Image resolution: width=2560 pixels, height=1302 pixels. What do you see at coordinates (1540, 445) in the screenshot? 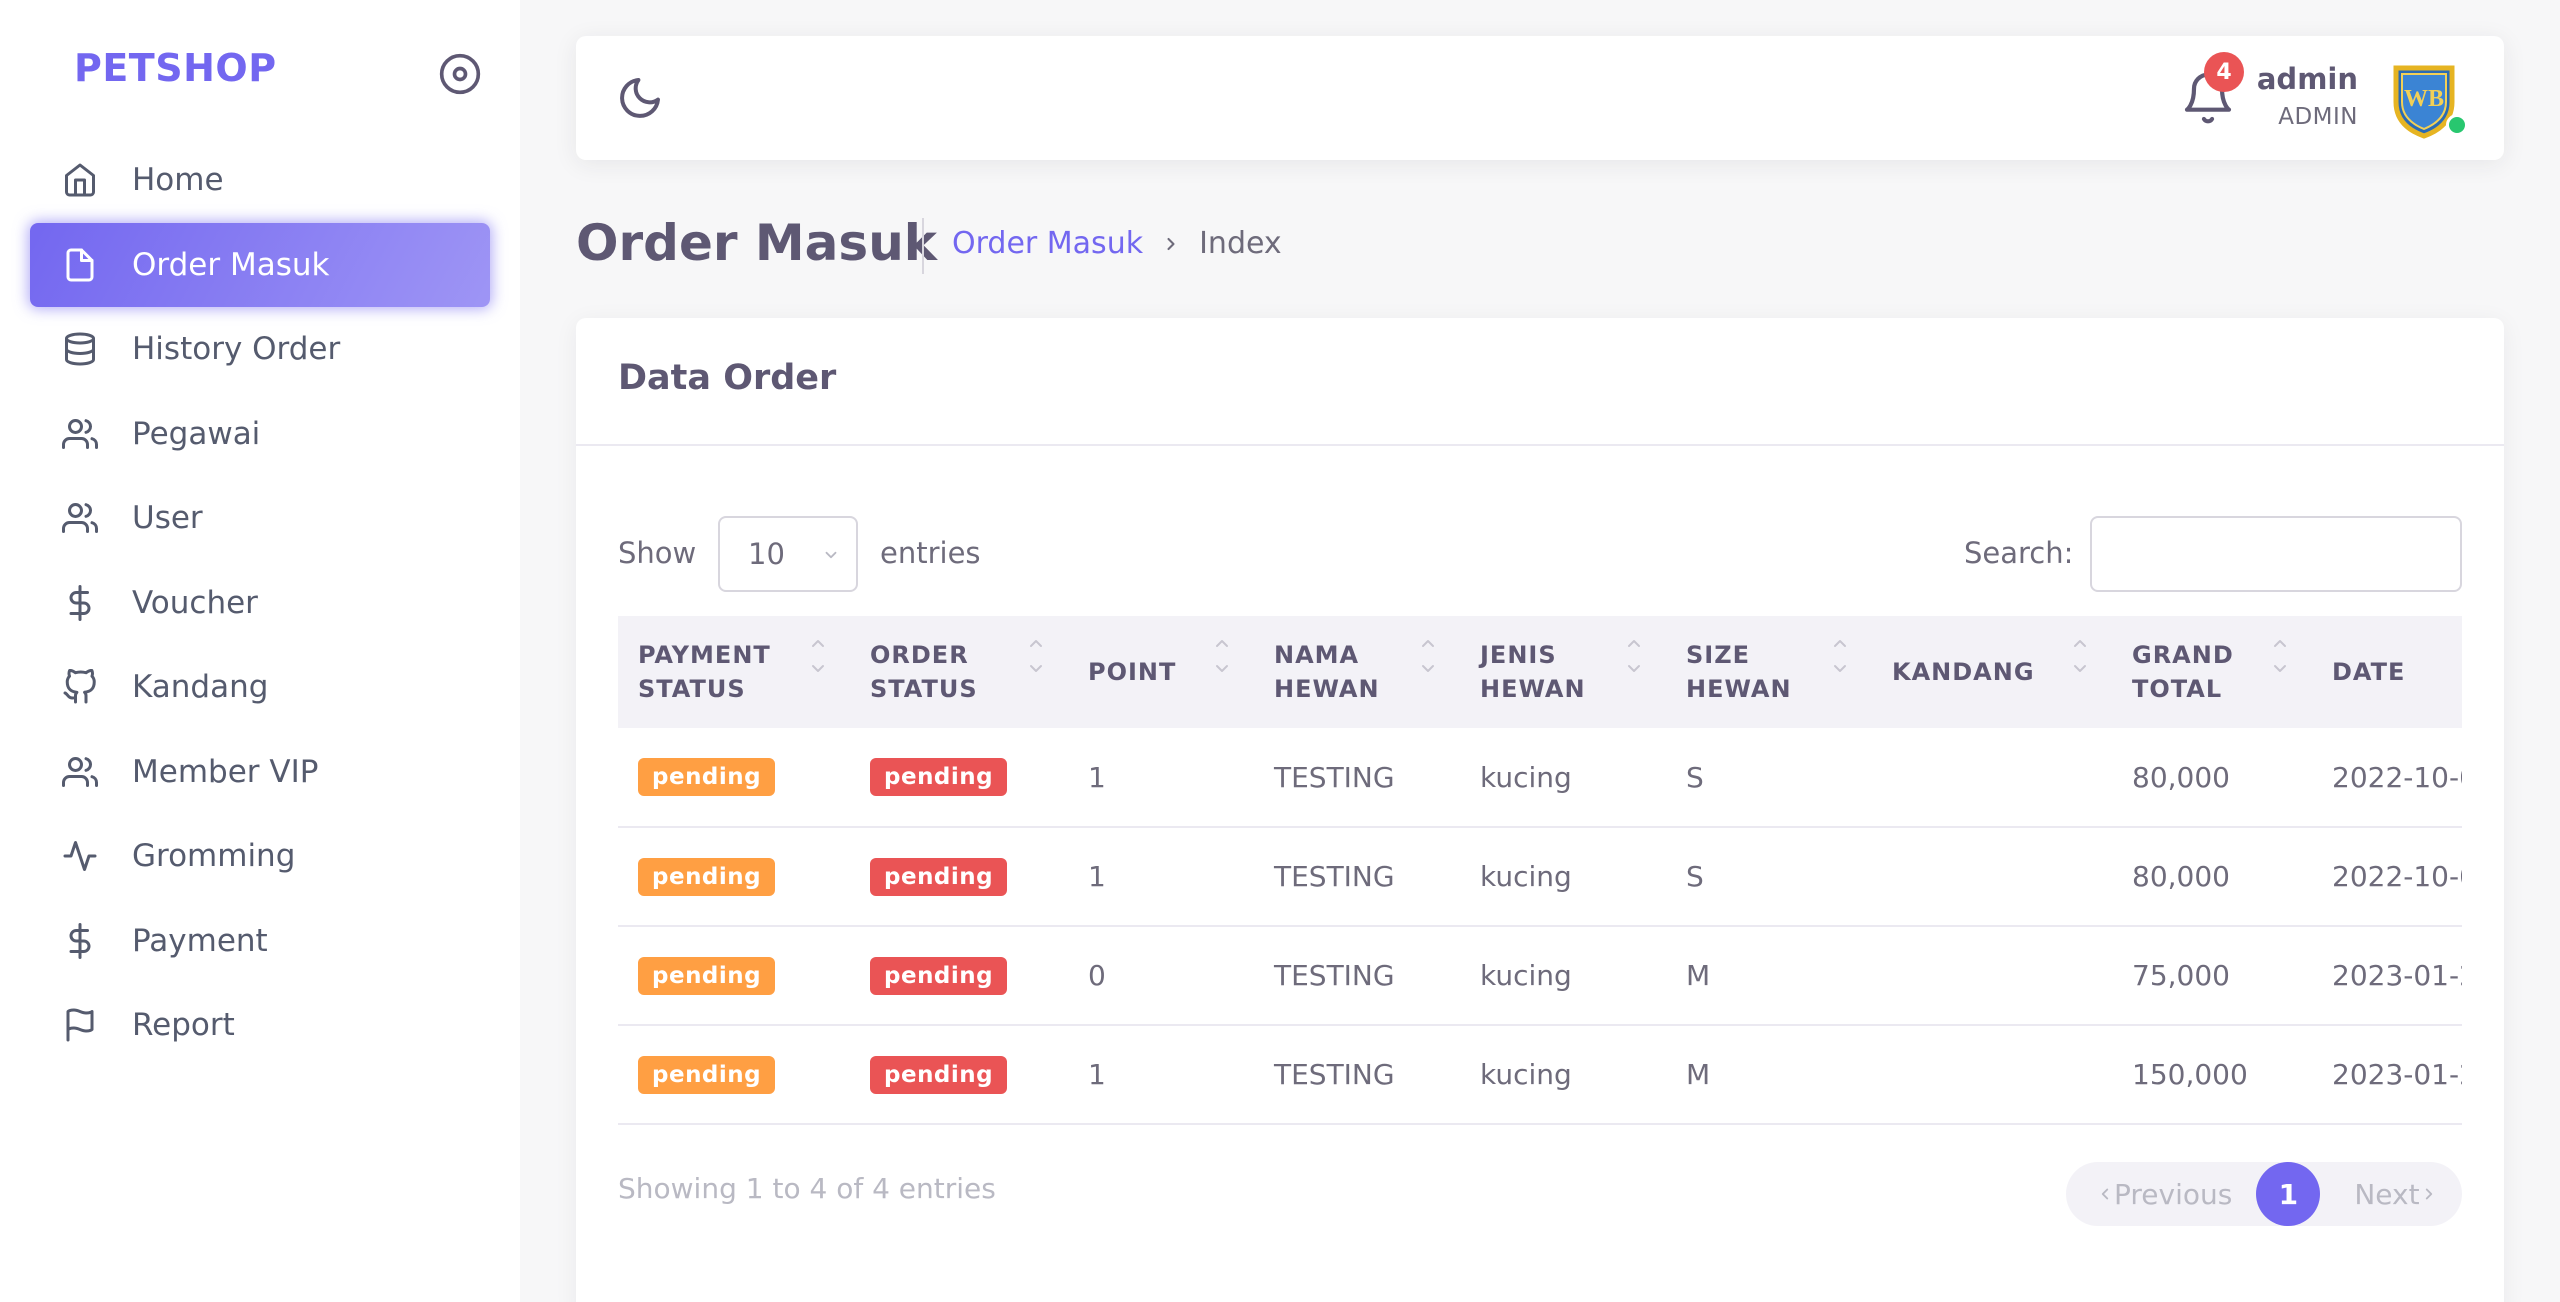
I see `card-divider` at bounding box center [1540, 445].